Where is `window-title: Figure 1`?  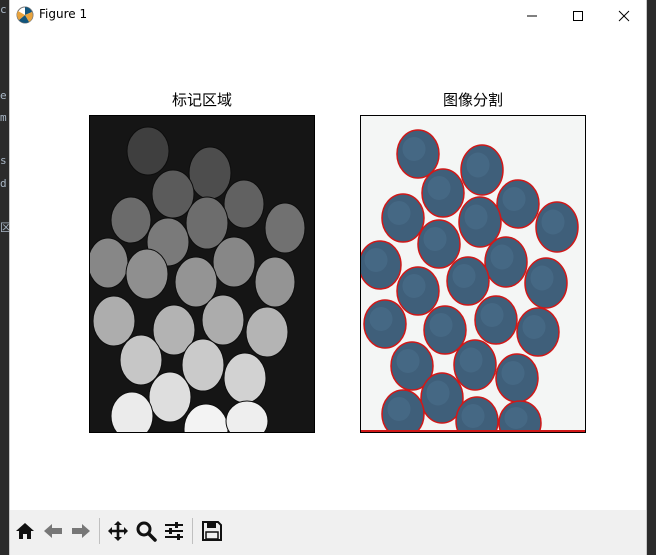 window-title: Figure 1 is located at coordinates (63, 14).